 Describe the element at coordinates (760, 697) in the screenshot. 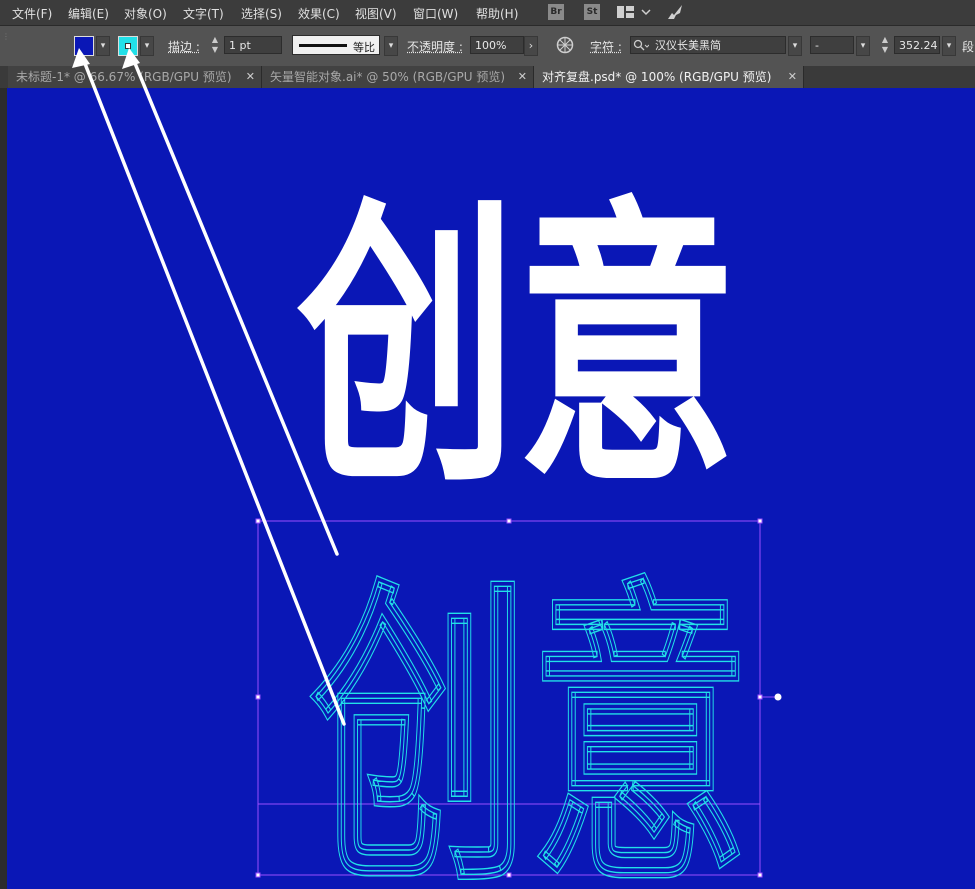

I see `handle-middle-right` at that location.